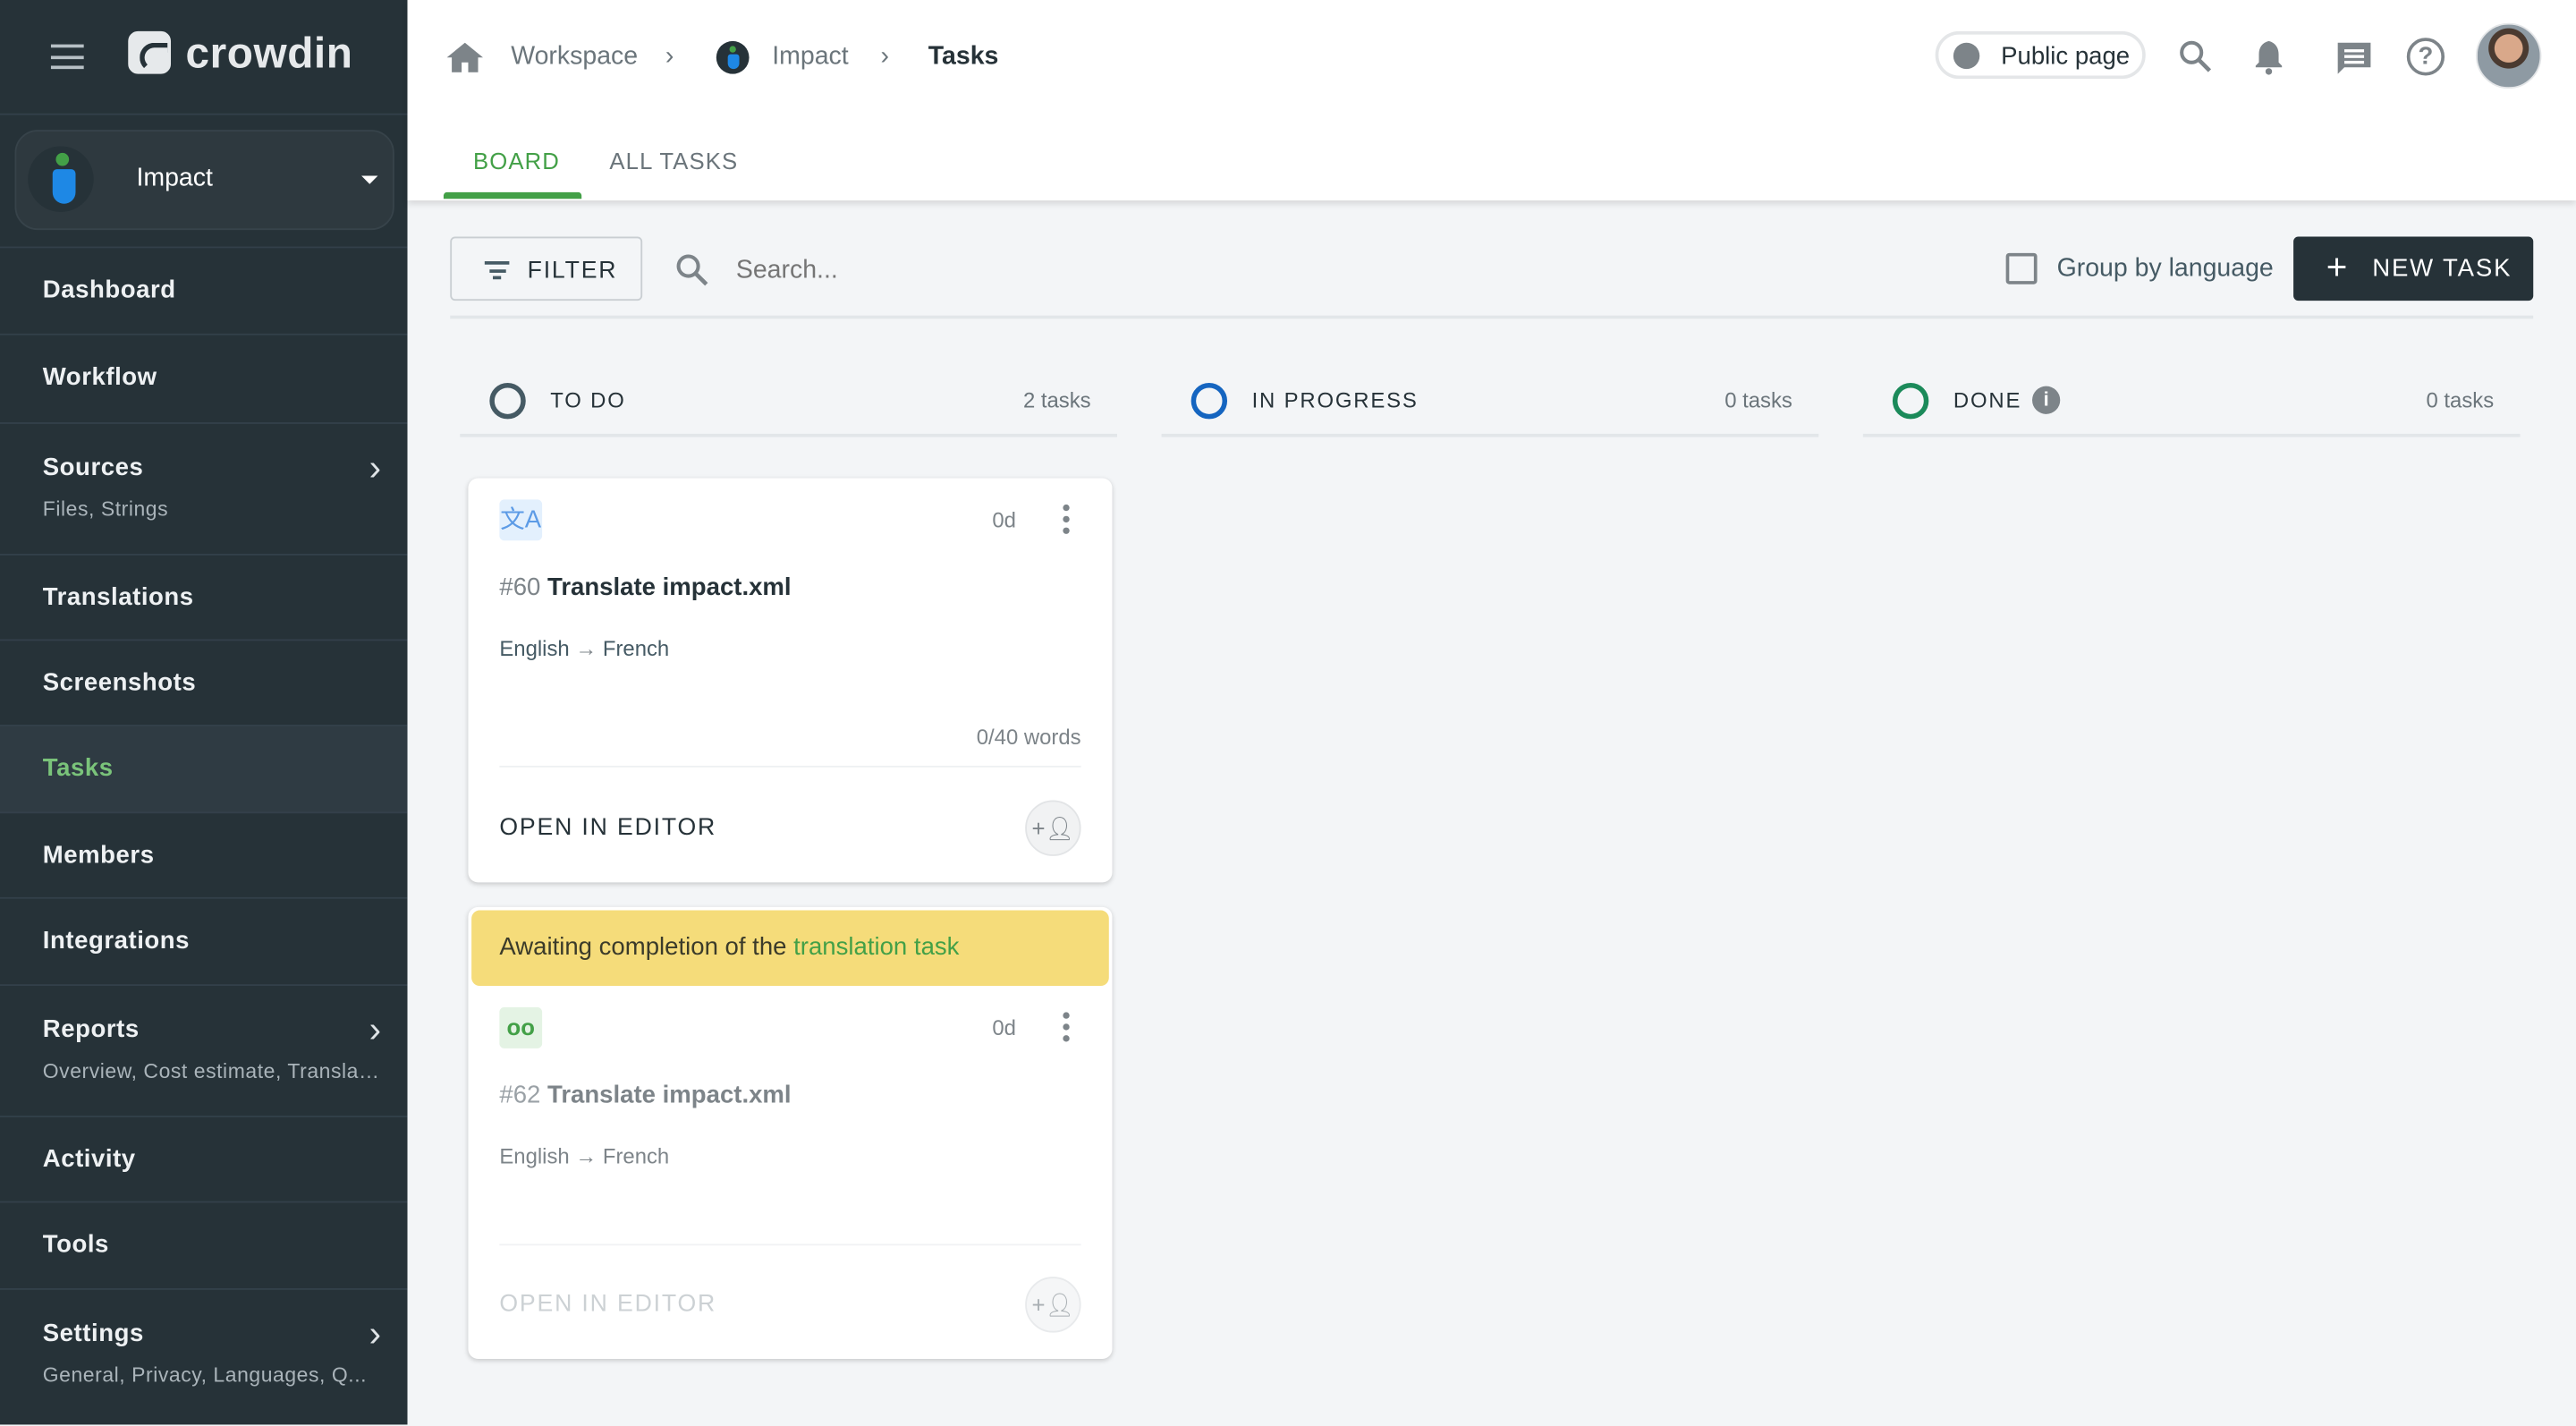  What do you see at coordinates (2268, 62) in the screenshot?
I see `bell-icon` at bounding box center [2268, 62].